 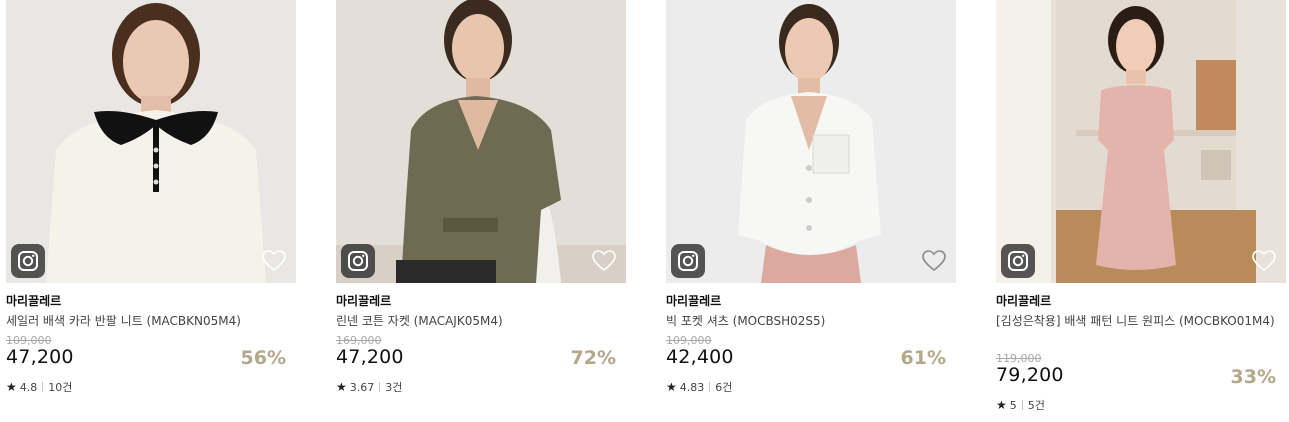 What do you see at coordinates (481, 321) in the screenshot?
I see `product-name: 린넨 코튼 자켓 (MACAJK05M4)` at bounding box center [481, 321].